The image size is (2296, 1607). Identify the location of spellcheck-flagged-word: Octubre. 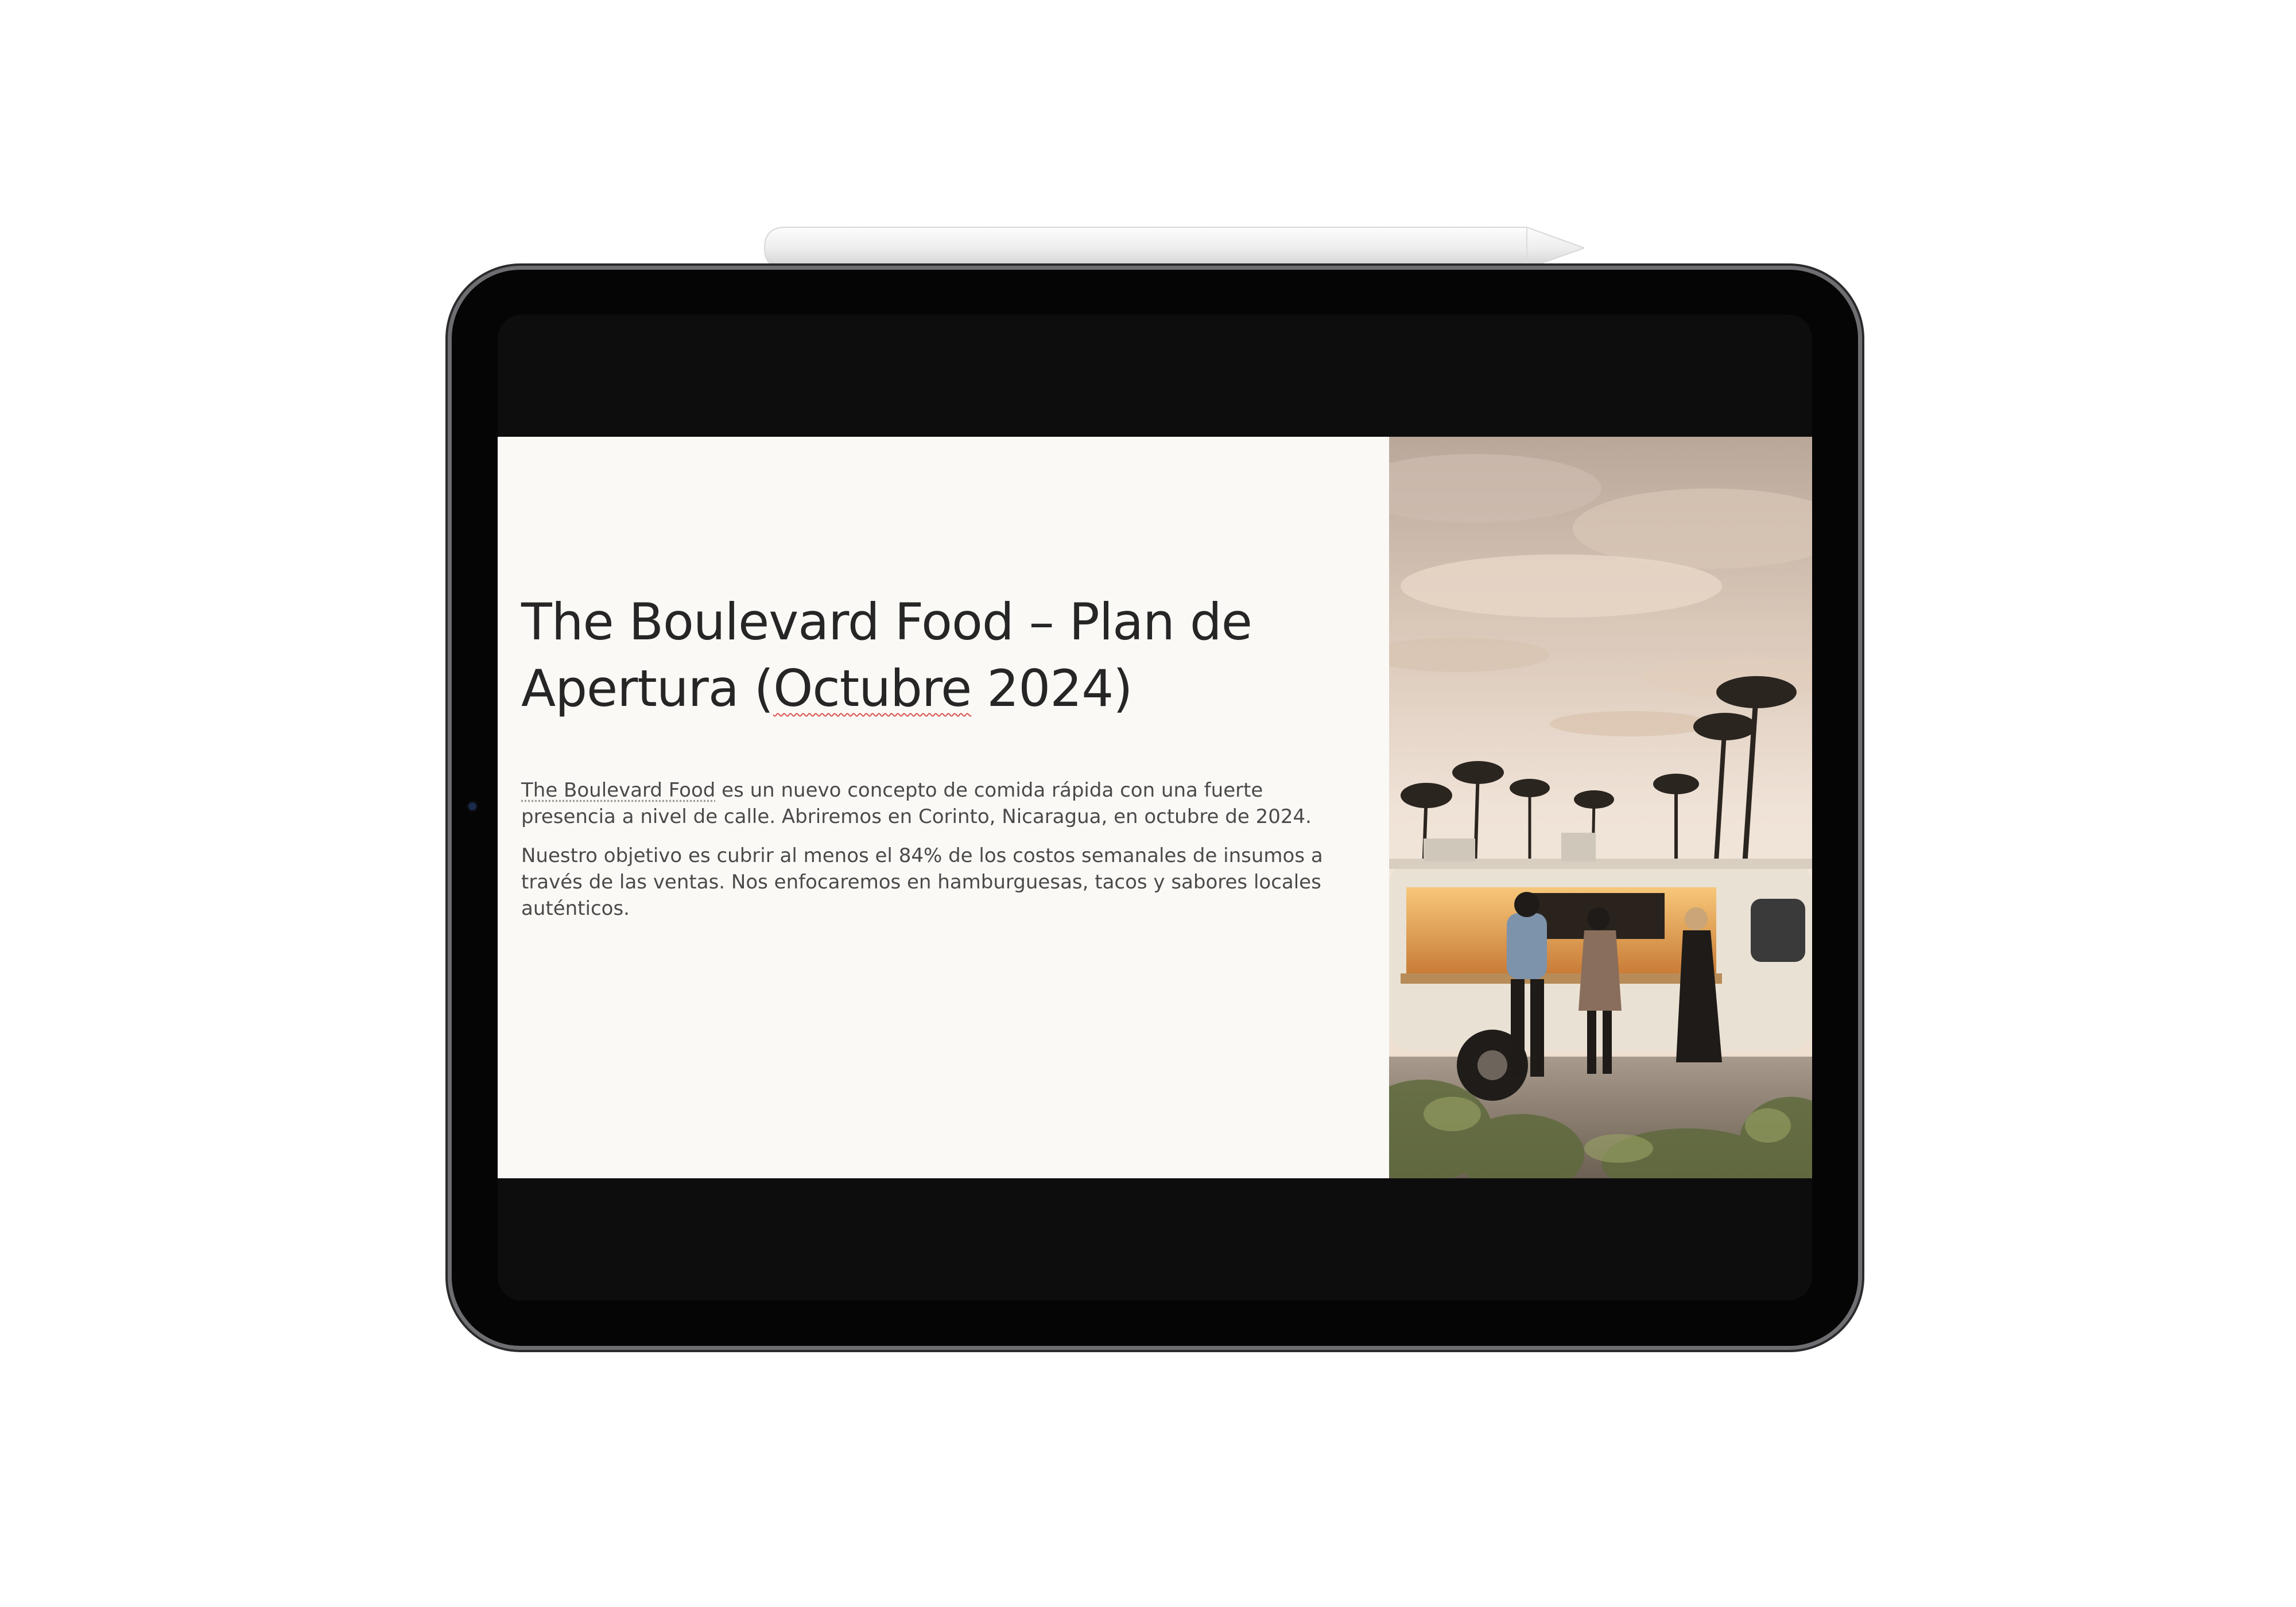
(872, 688).